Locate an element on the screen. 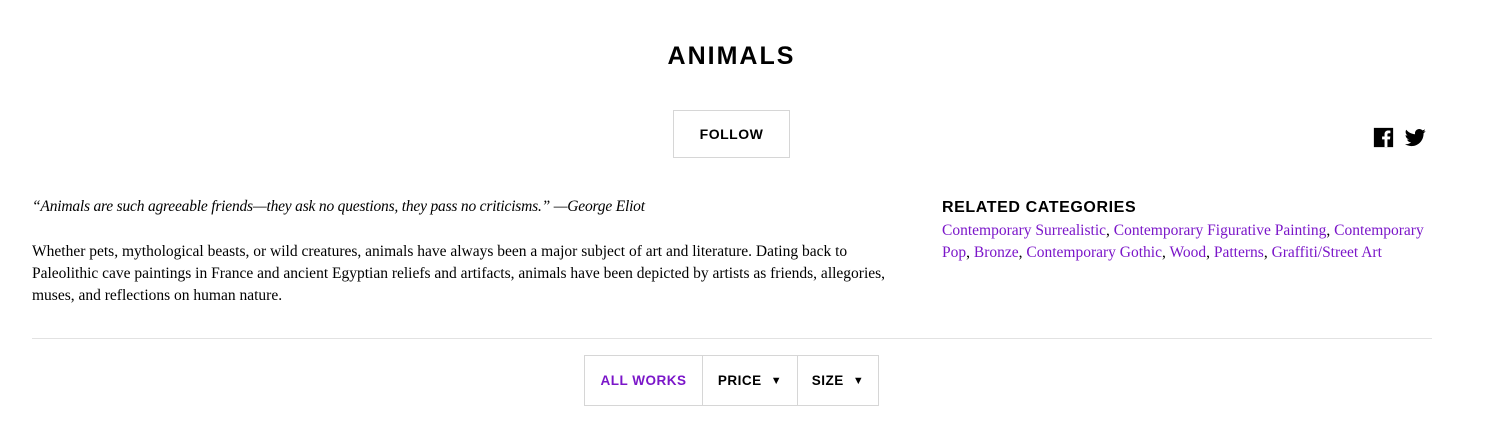 This screenshot has height=424, width=1487. related-link-bronze: Bronze is located at coordinates (996, 252).